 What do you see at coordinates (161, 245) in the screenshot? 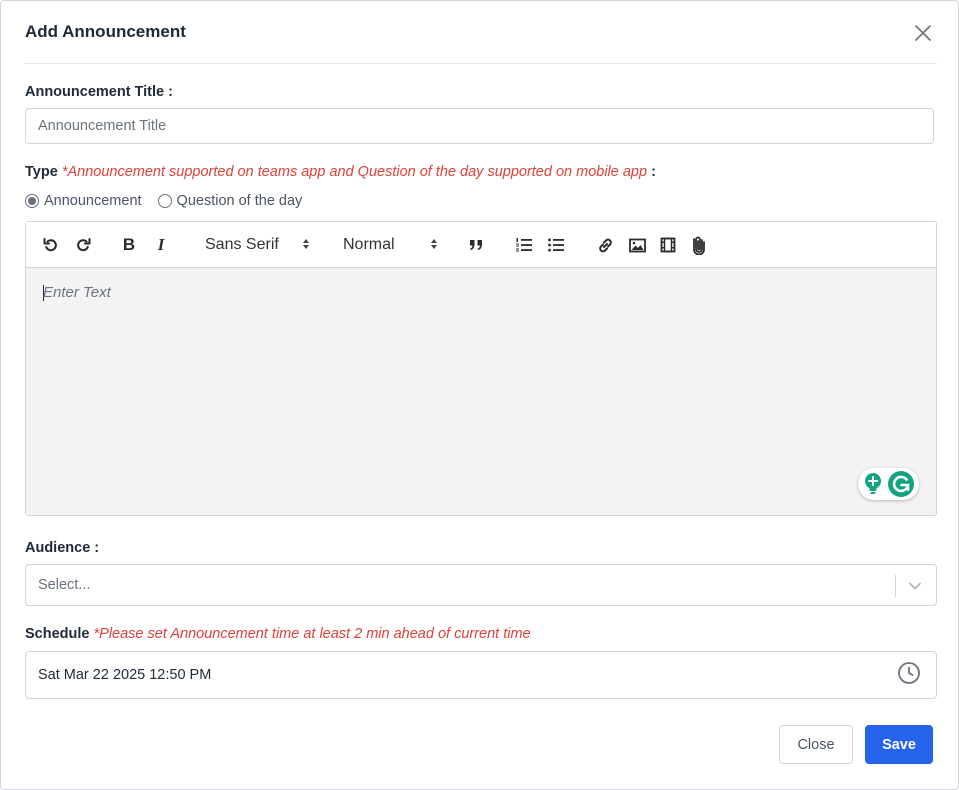
I see `italic-icon: I` at bounding box center [161, 245].